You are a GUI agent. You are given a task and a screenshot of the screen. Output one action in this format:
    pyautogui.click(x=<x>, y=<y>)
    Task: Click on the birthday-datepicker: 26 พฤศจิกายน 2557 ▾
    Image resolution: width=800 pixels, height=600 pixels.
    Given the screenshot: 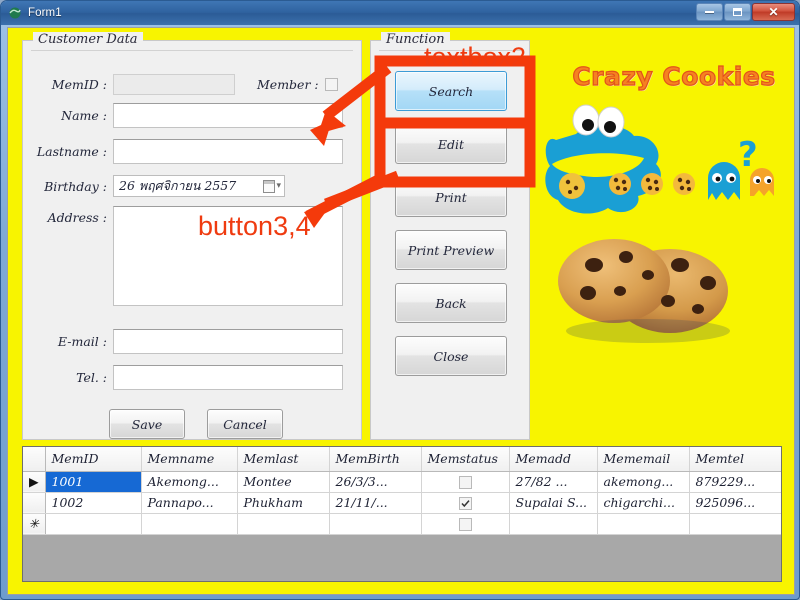 What is the action you would take?
    pyautogui.click(x=199, y=186)
    